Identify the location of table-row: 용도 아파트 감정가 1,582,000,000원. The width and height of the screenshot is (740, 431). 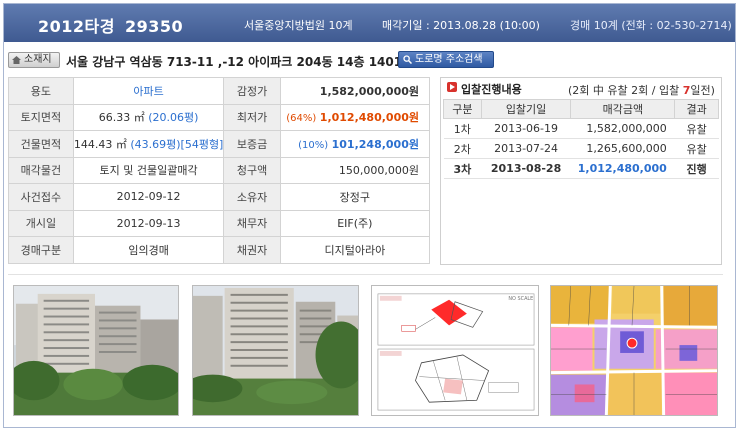
(219, 91).